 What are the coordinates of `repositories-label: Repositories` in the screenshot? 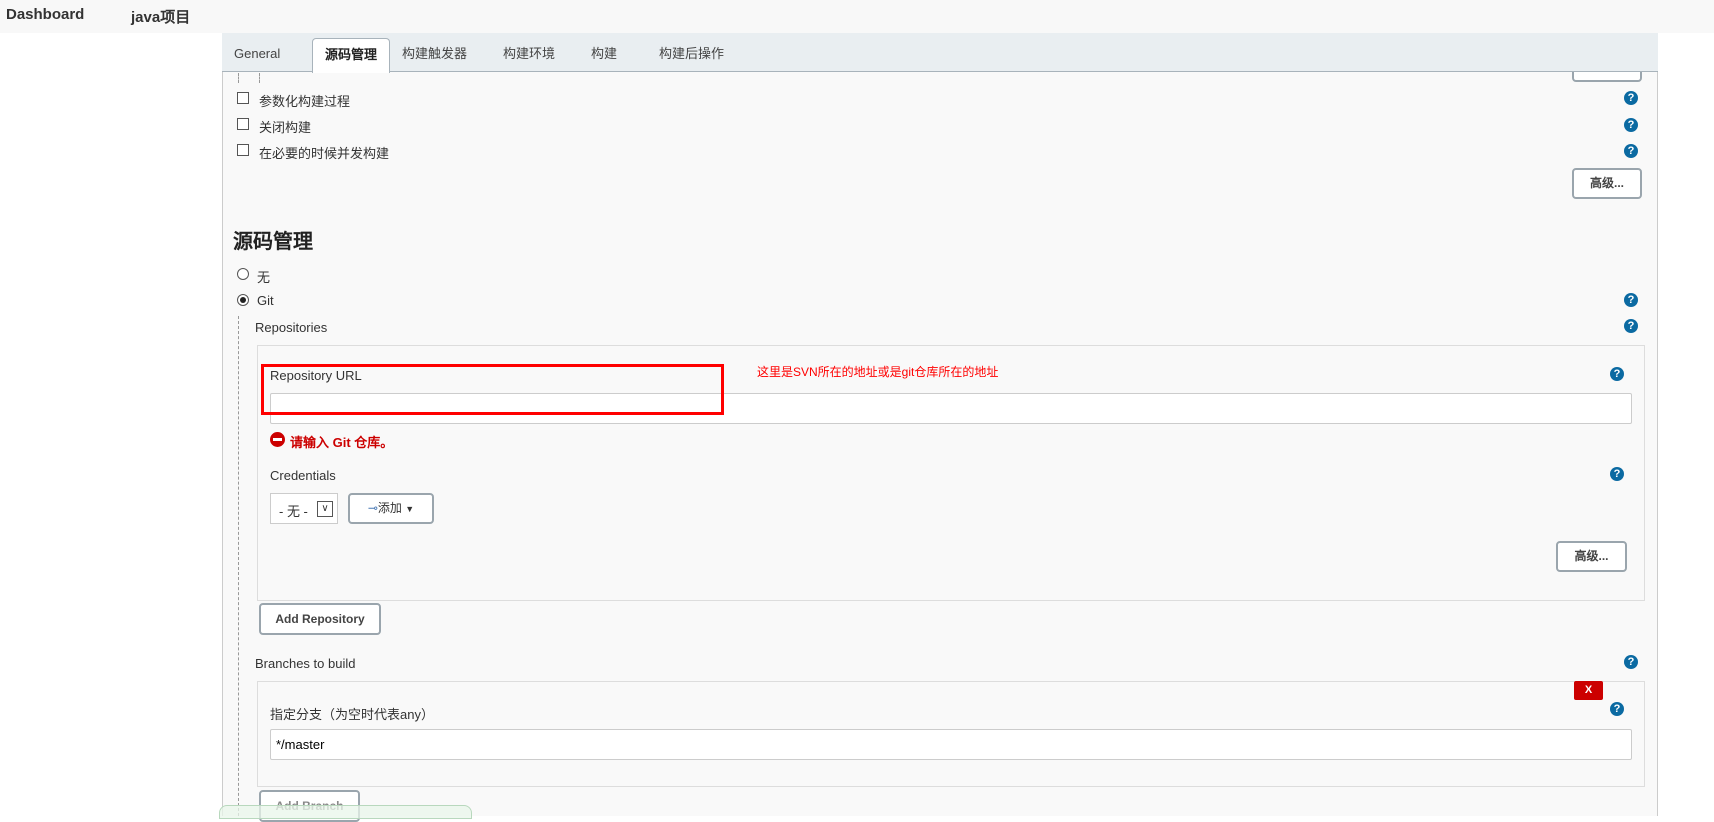 It's located at (291, 327).